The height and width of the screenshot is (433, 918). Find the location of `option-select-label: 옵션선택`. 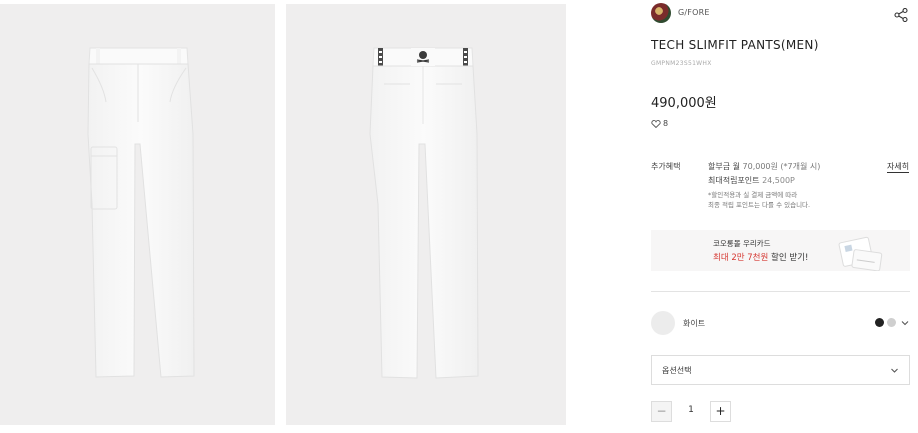

option-select-label: 옵션선택 is located at coordinates (677, 370).